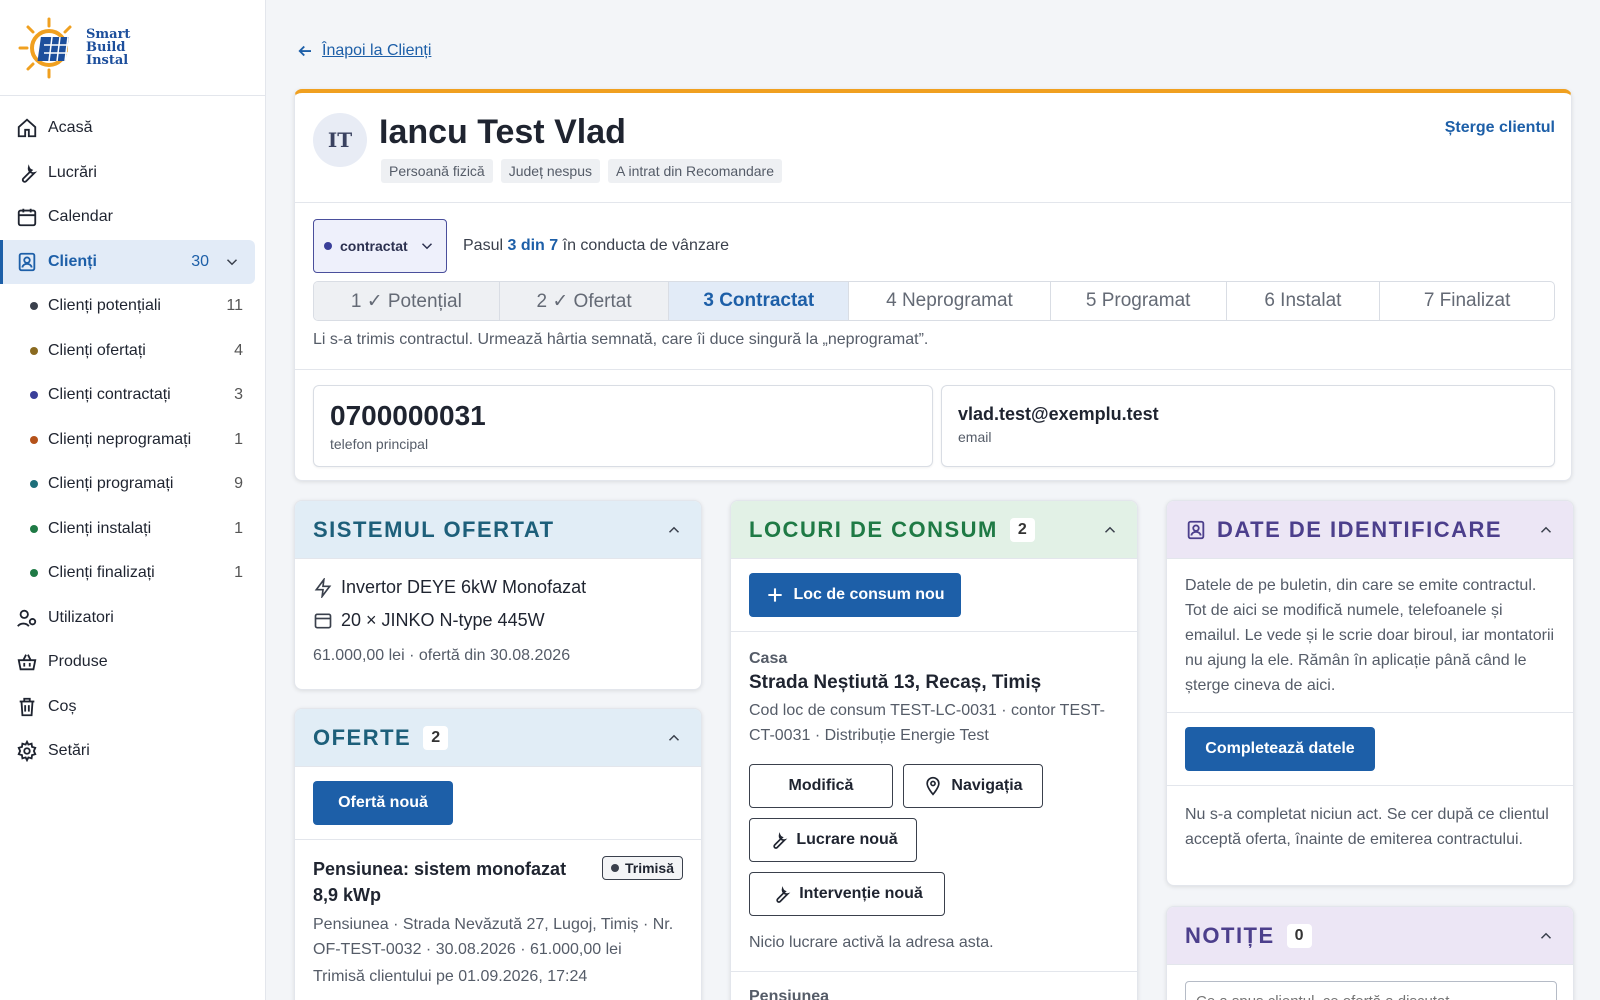 Image resolution: width=1600 pixels, height=1000 pixels. I want to click on new-location-button: Loc de consum nou, so click(855, 595).